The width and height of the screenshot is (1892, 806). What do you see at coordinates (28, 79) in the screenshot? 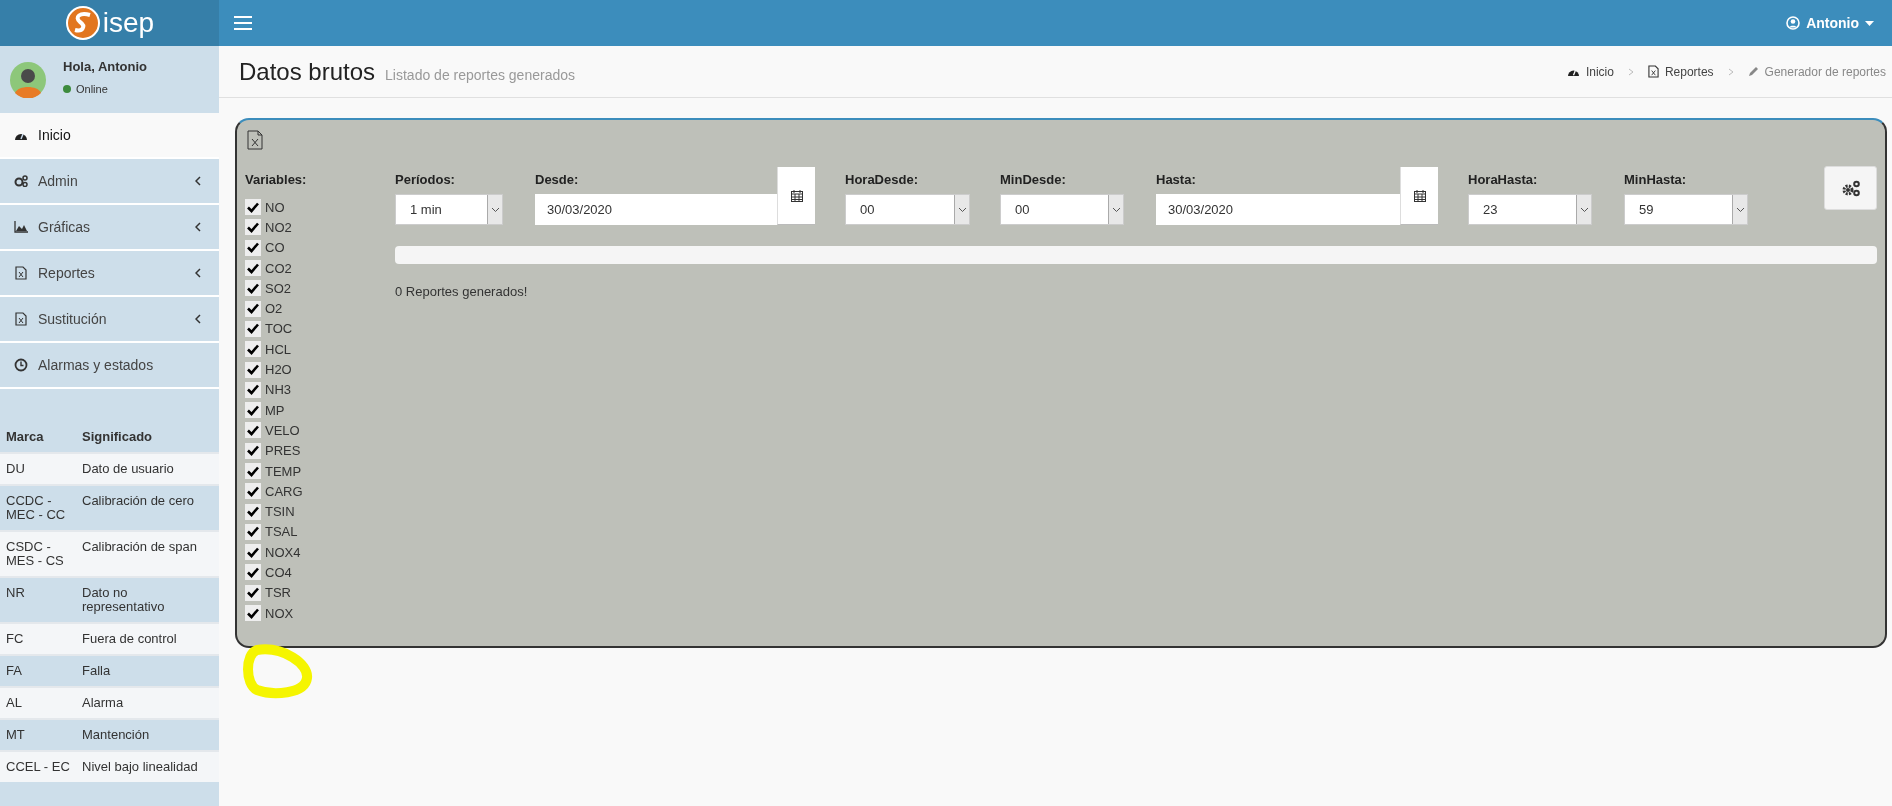
I see `avatar-icon` at bounding box center [28, 79].